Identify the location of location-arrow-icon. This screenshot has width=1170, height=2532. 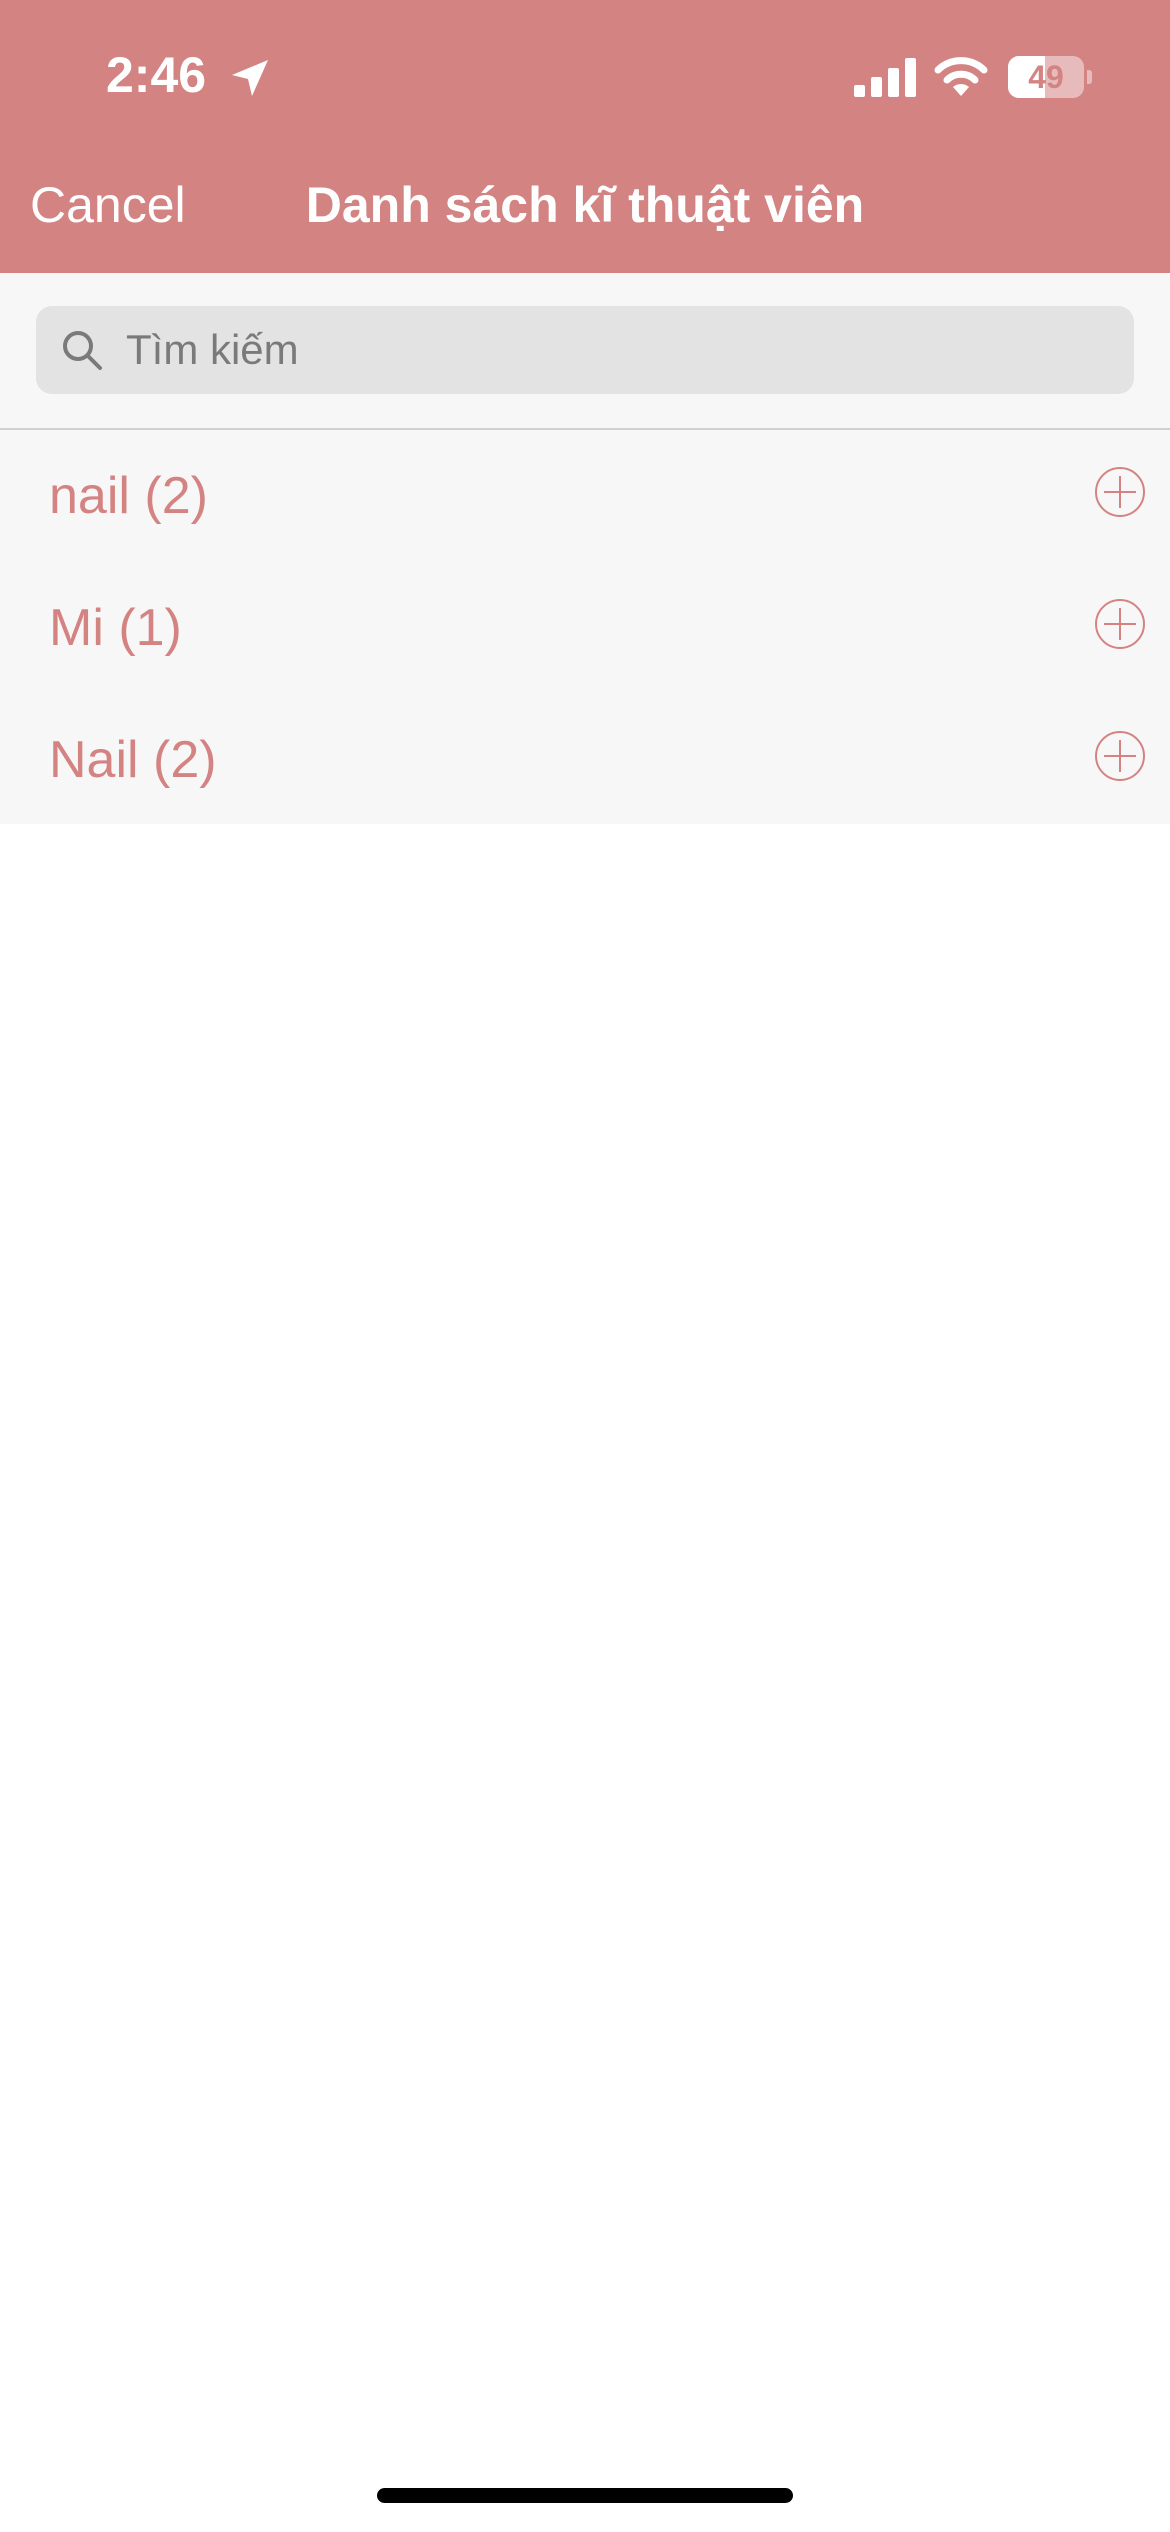
(250, 78).